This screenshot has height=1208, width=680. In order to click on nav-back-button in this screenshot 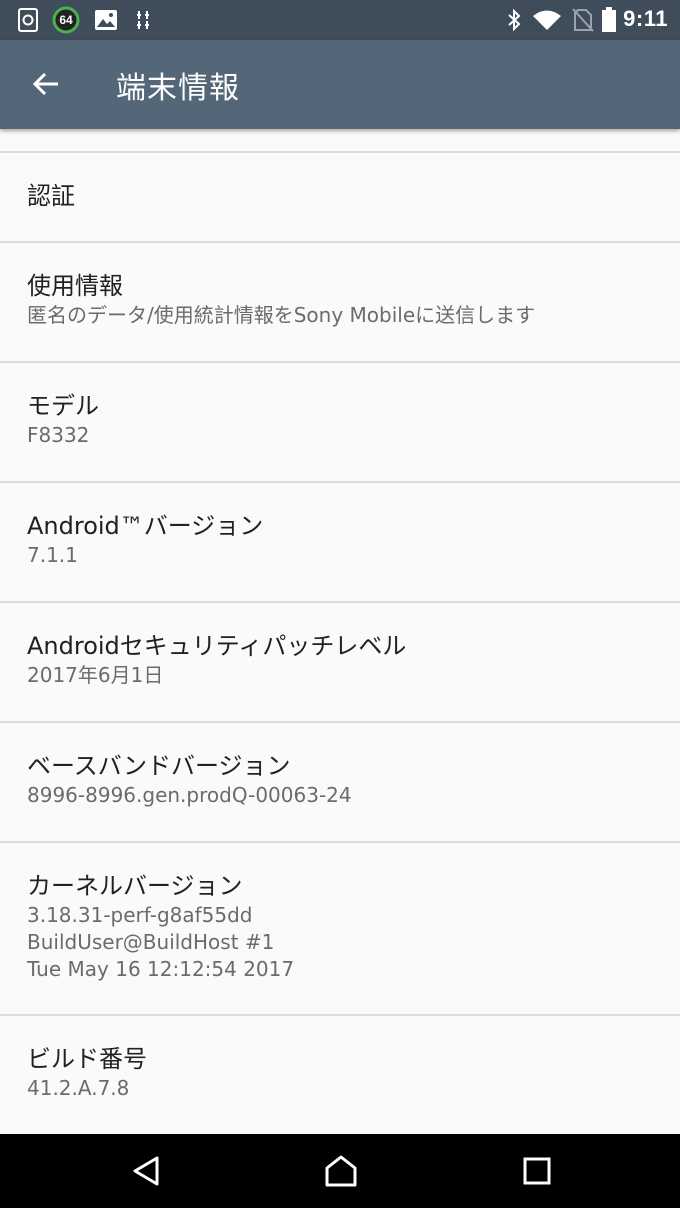, I will do `click(146, 1171)`.